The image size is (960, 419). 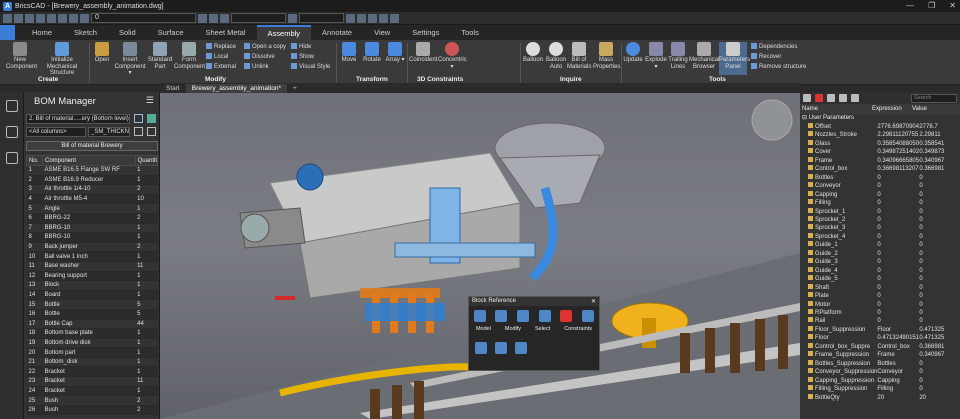 What do you see at coordinates (394, 18) in the screenshot?
I see `help-icon` at bounding box center [394, 18].